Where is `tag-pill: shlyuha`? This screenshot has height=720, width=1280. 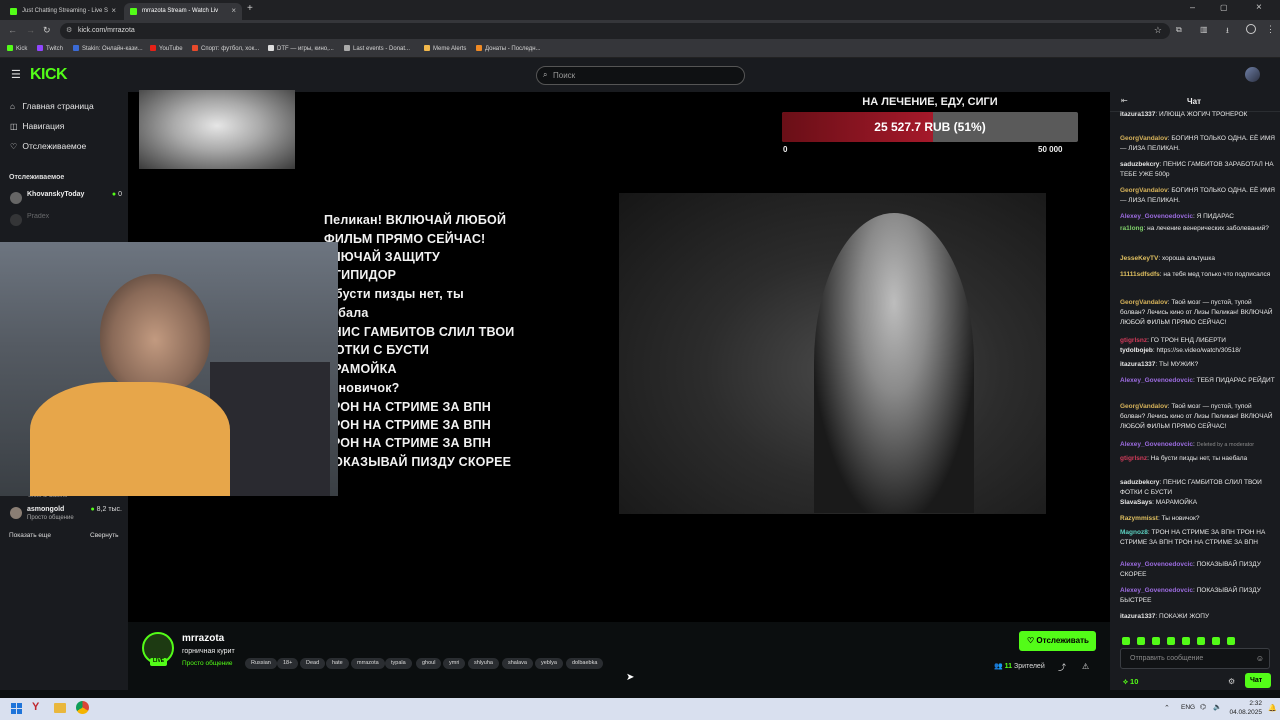 tag-pill: shlyuha is located at coordinates (483, 663).